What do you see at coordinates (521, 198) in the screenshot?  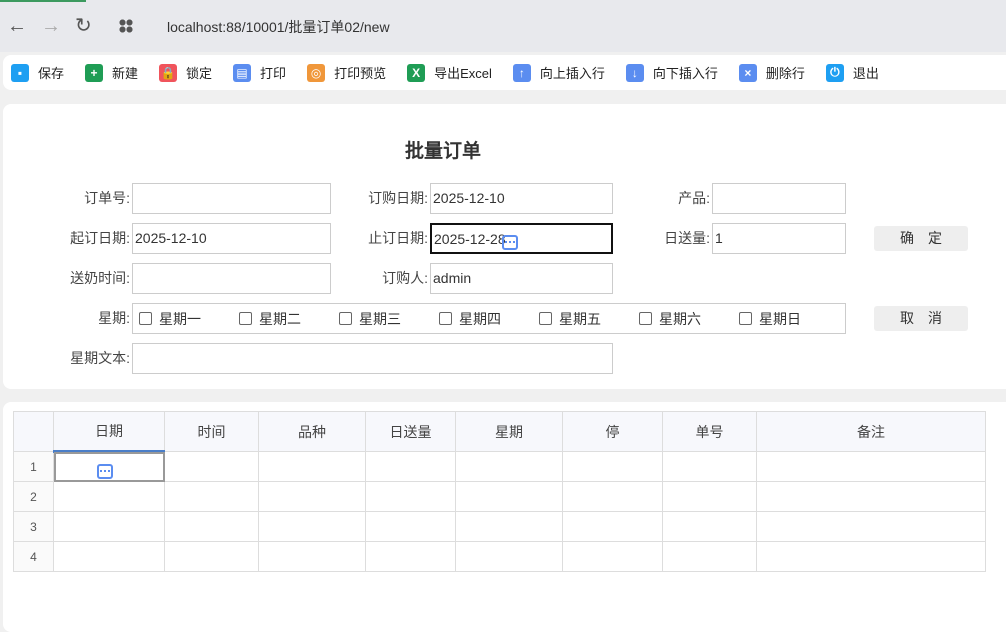 I see `order-date-input: 2025-12-10` at bounding box center [521, 198].